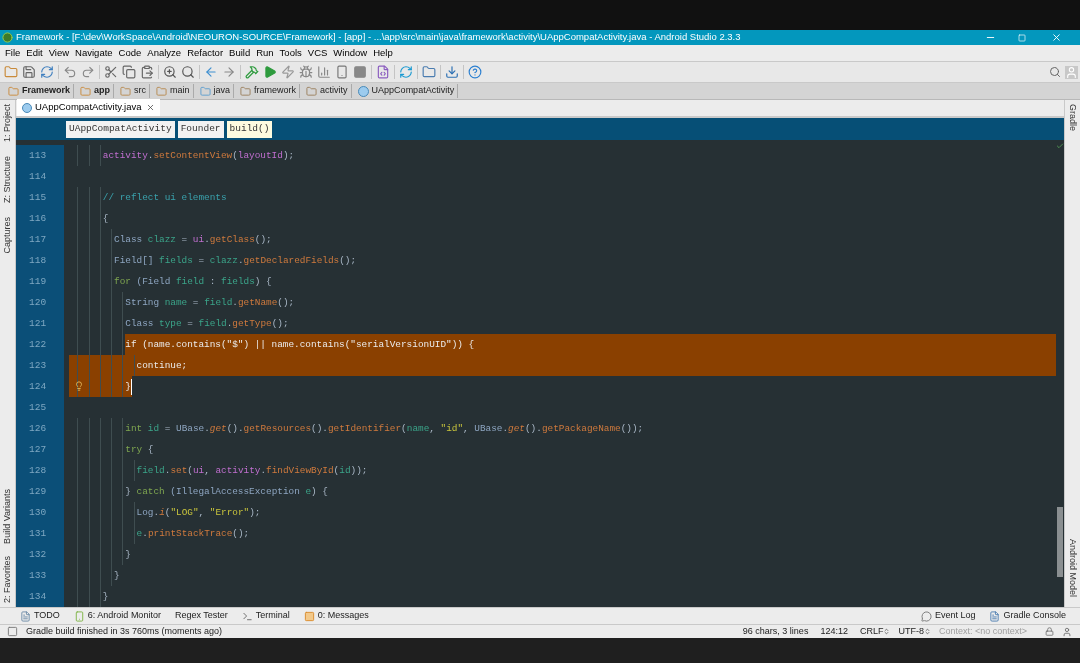 This screenshot has width=1080, height=663. Describe the element at coordinates (205, 53) in the screenshot. I see `menu-item: Refactor` at that location.